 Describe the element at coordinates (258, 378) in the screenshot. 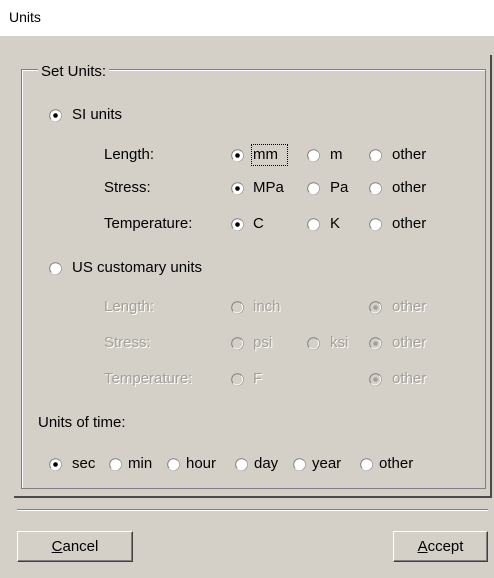

I see `us-temperature-f-label: F` at that location.